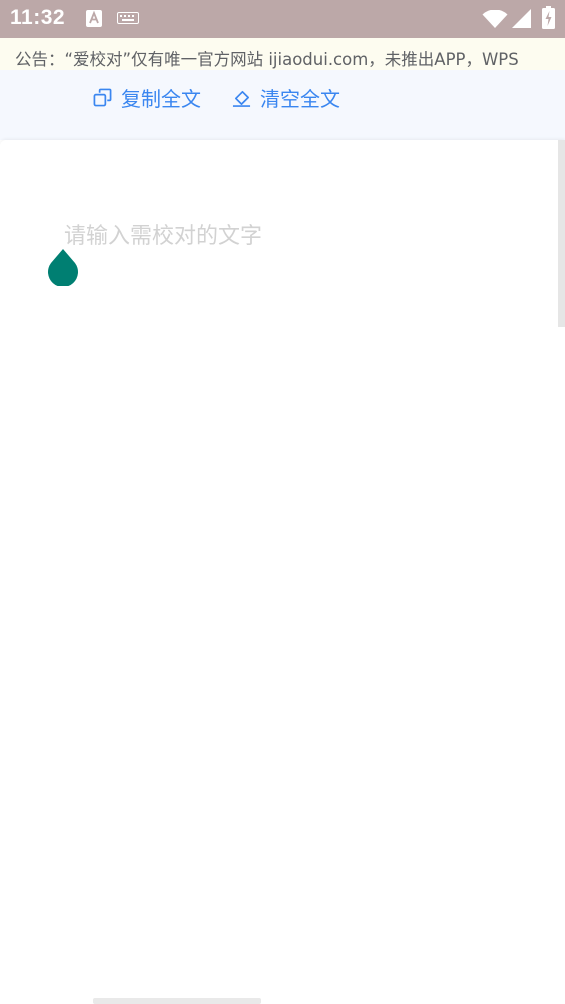 The image size is (565, 1004). I want to click on status-bar: 11:32, so click(282, 19).